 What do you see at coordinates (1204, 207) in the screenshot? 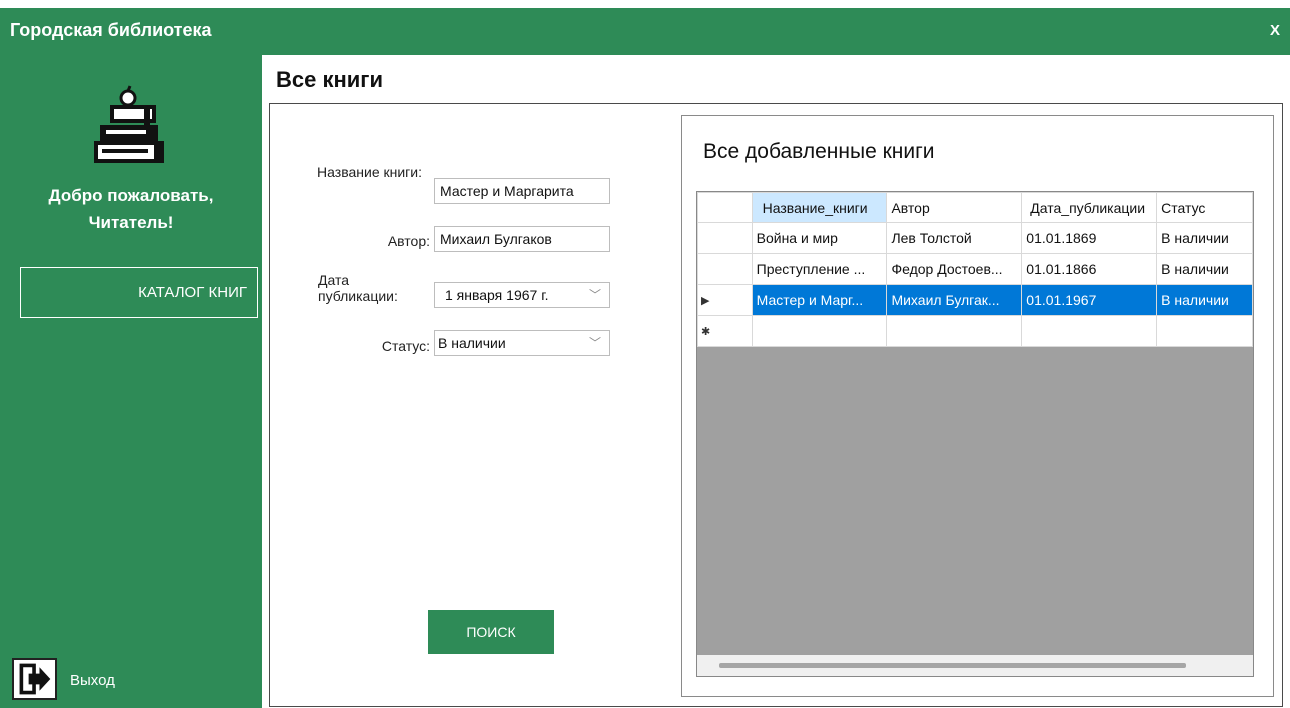
I see `column-header-status: Статус` at bounding box center [1204, 207].